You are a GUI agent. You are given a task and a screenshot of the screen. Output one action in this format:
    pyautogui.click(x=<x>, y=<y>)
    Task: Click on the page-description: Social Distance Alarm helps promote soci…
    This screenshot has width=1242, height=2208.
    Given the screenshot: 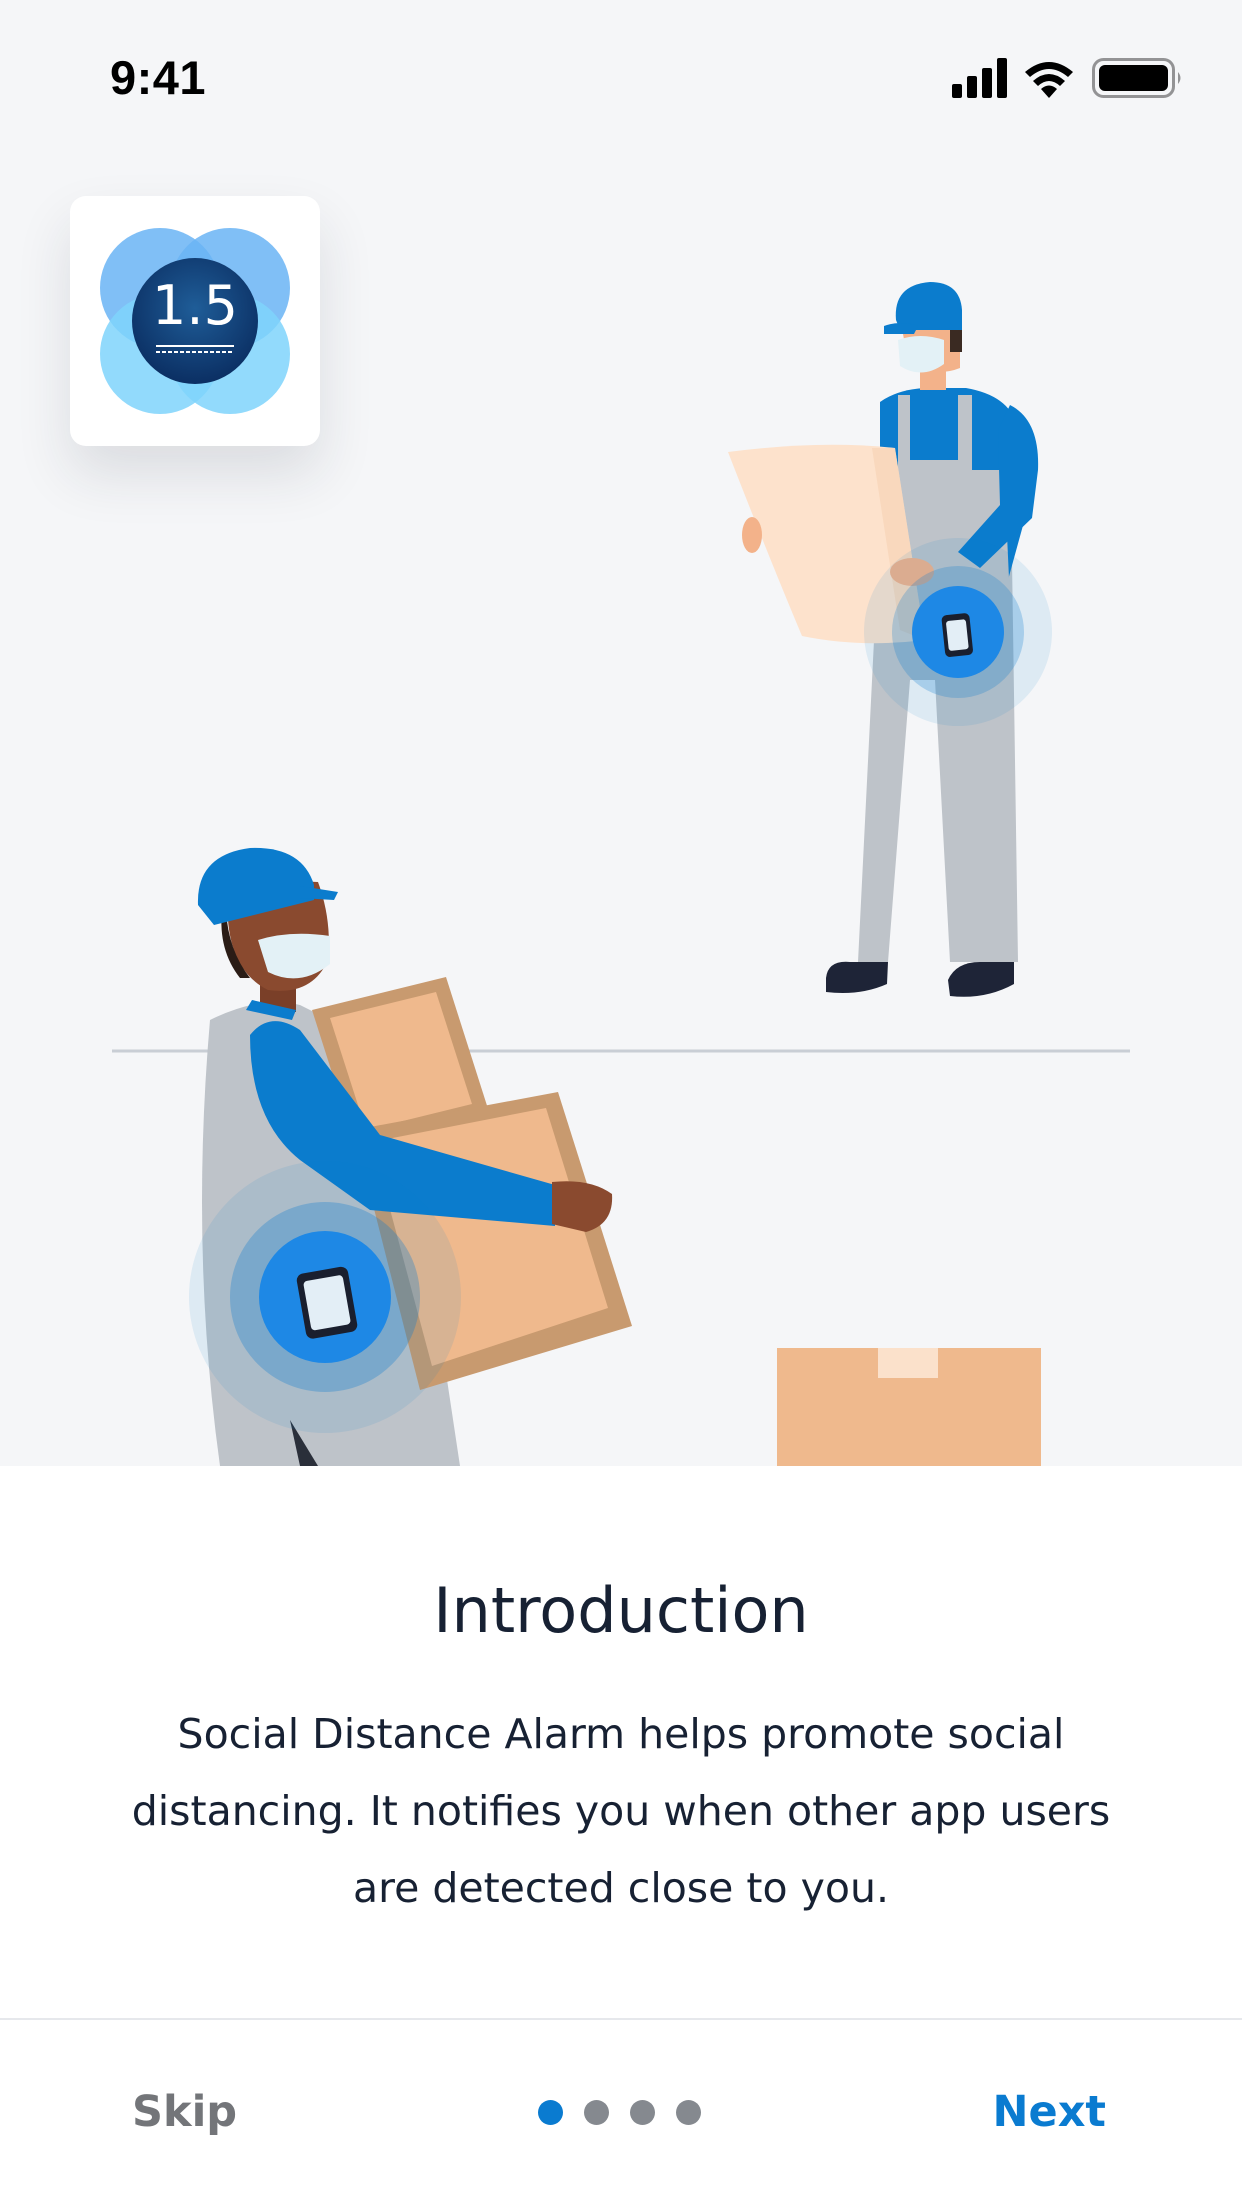 What is the action you would take?
    pyautogui.click(x=621, y=1811)
    